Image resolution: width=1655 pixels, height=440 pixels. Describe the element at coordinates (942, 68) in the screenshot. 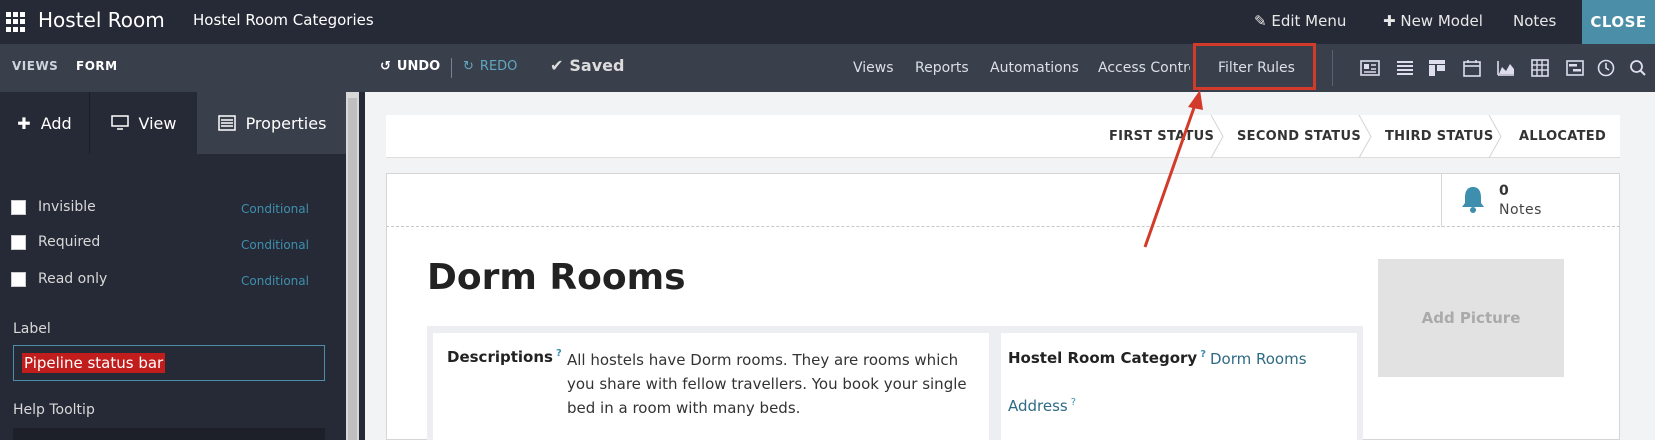

I see `reports-link: Reports` at that location.